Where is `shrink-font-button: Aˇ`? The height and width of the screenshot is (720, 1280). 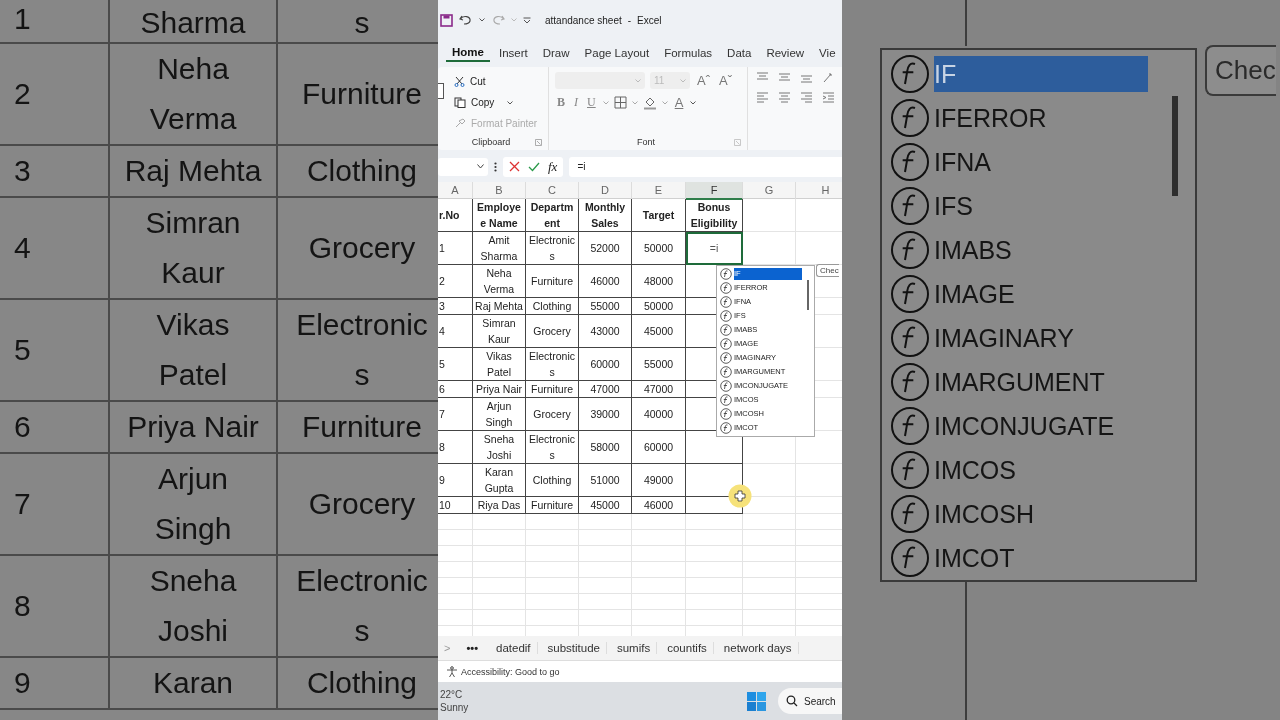
shrink-font-button: Aˇ is located at coordinates (725, 80).